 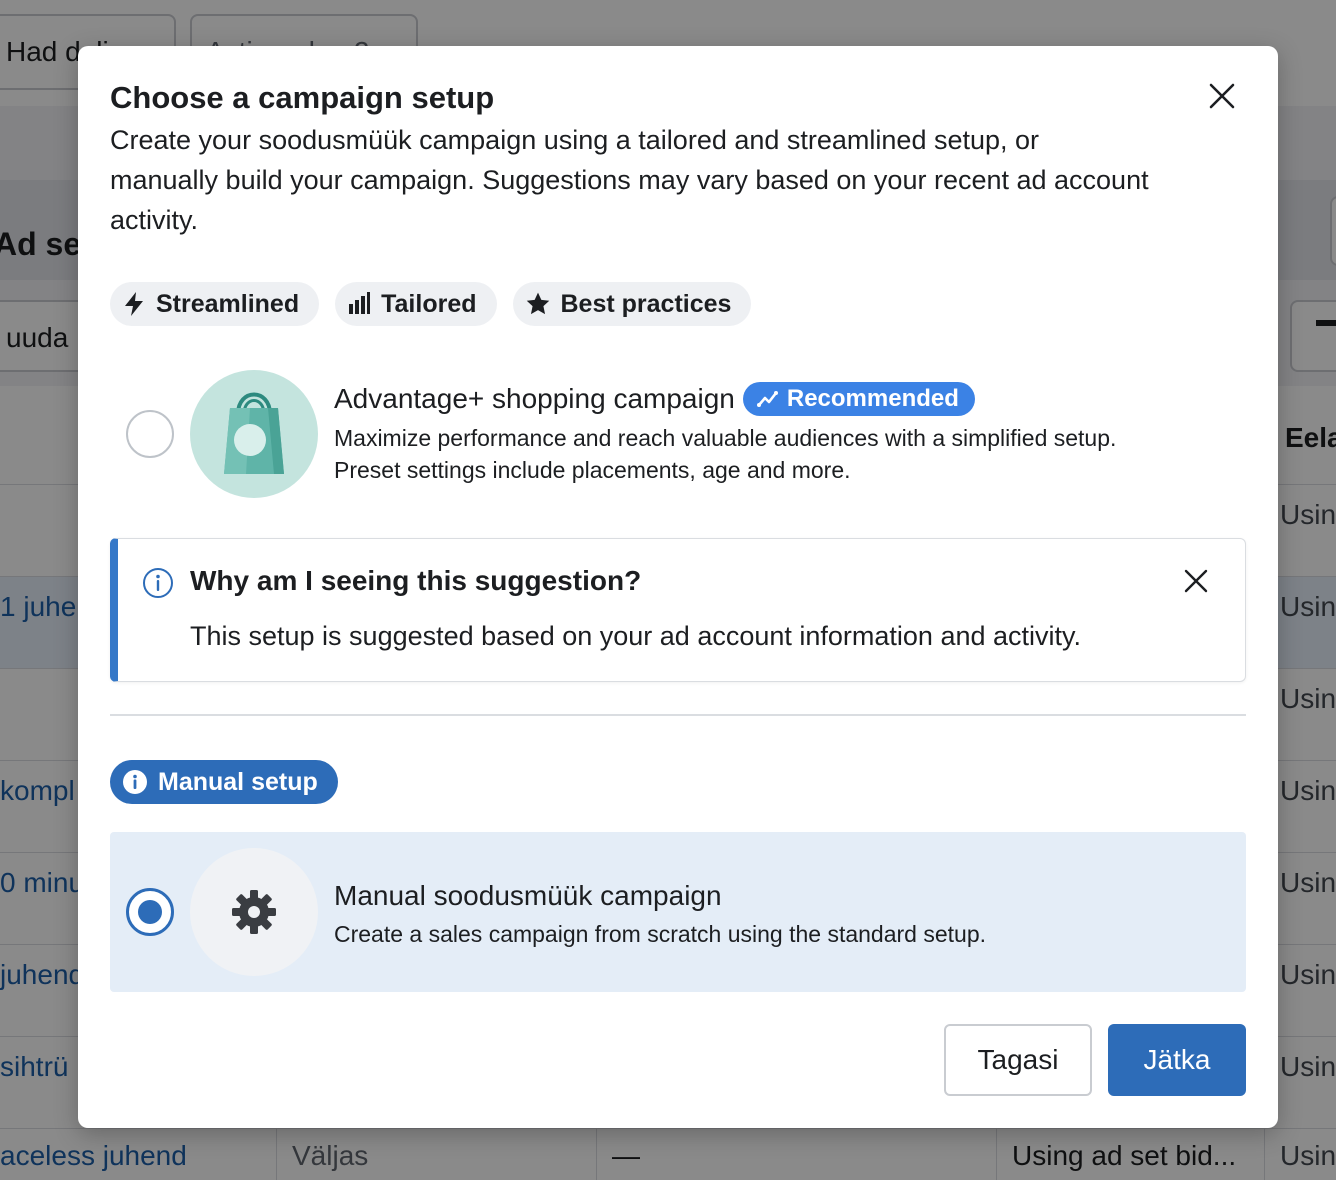 I want to click on option-title-text: Manual soodusmüük campaign, so click(x=528, y=895).